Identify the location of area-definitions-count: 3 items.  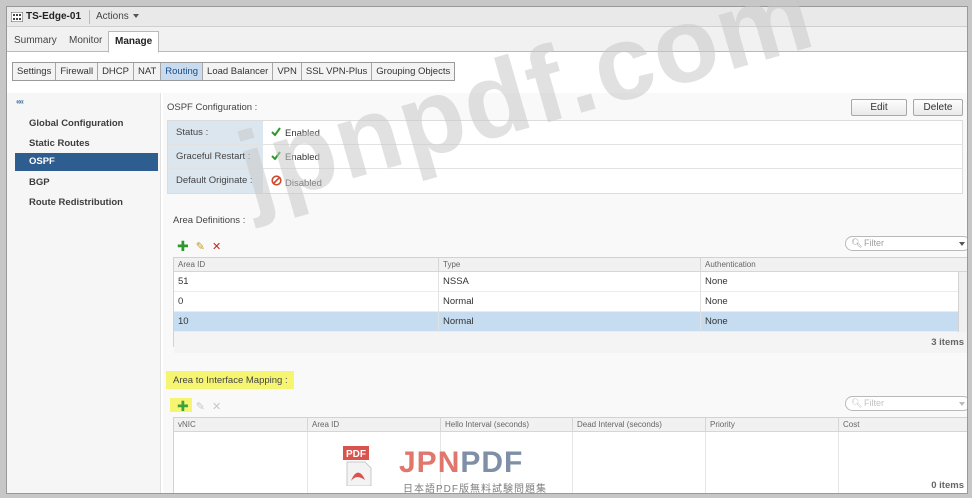
(947, 342).